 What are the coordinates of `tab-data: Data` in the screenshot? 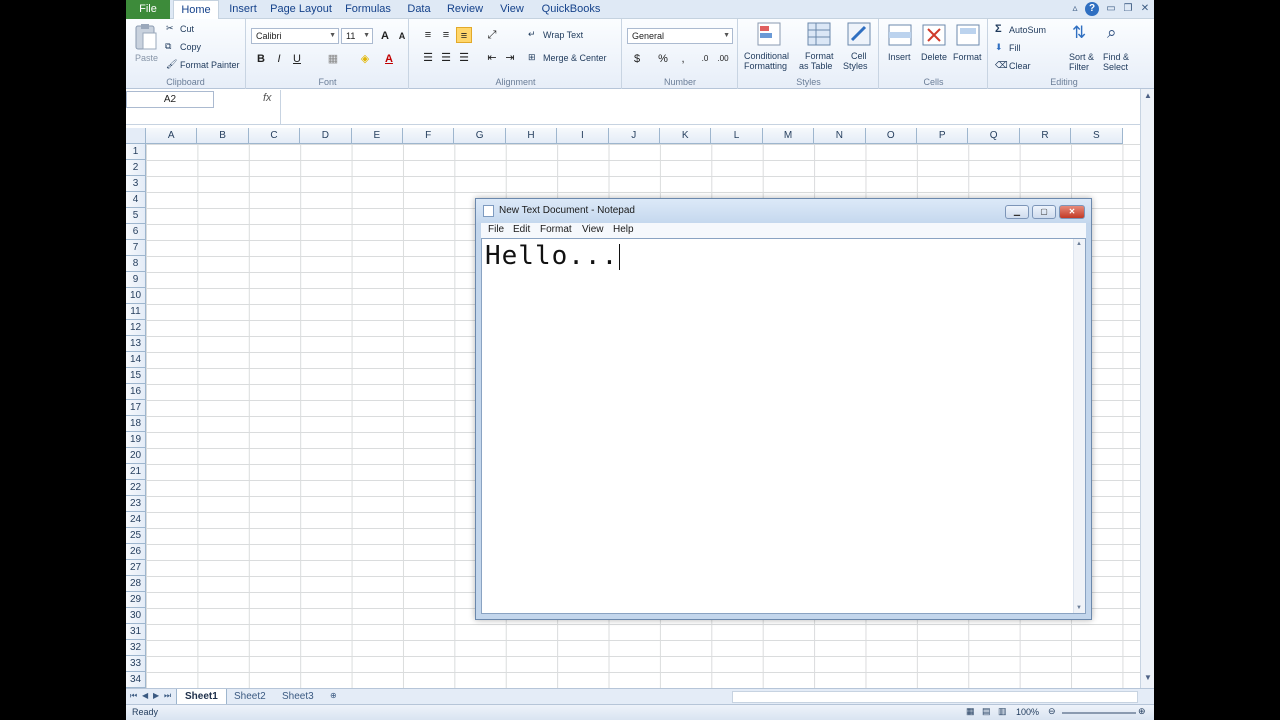 It's located at (419, 9).